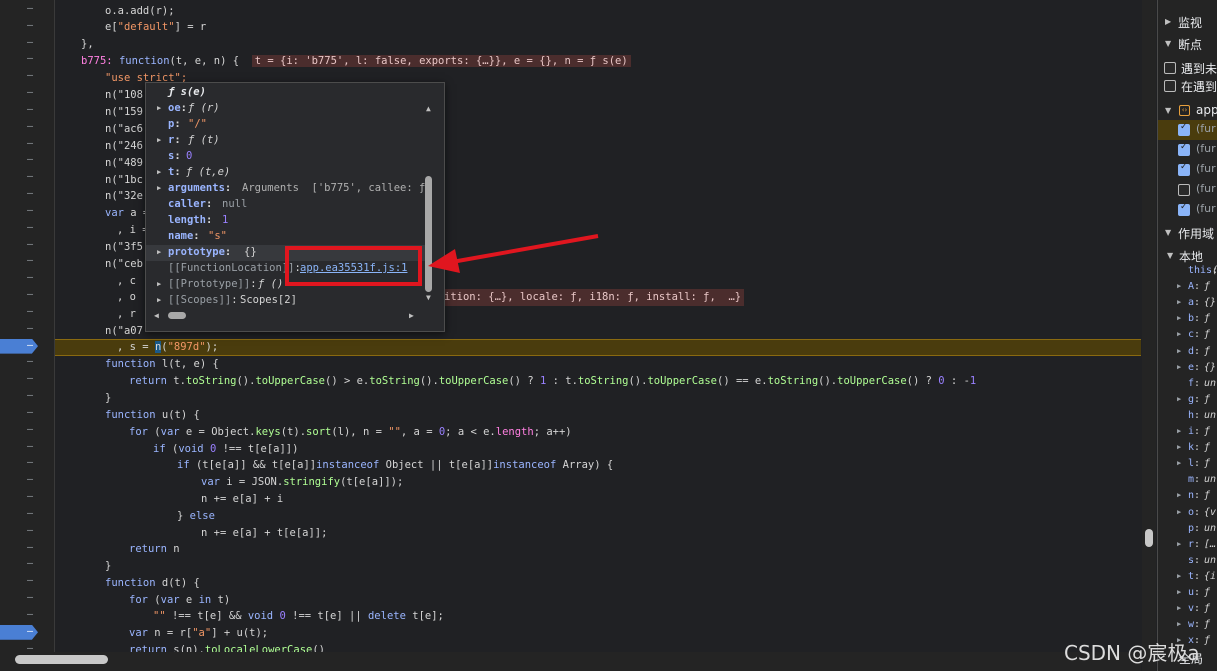 The width and height of the screenshot is (1217, 671). I want to click on scope-variable: f: un, so click(1187, 385).